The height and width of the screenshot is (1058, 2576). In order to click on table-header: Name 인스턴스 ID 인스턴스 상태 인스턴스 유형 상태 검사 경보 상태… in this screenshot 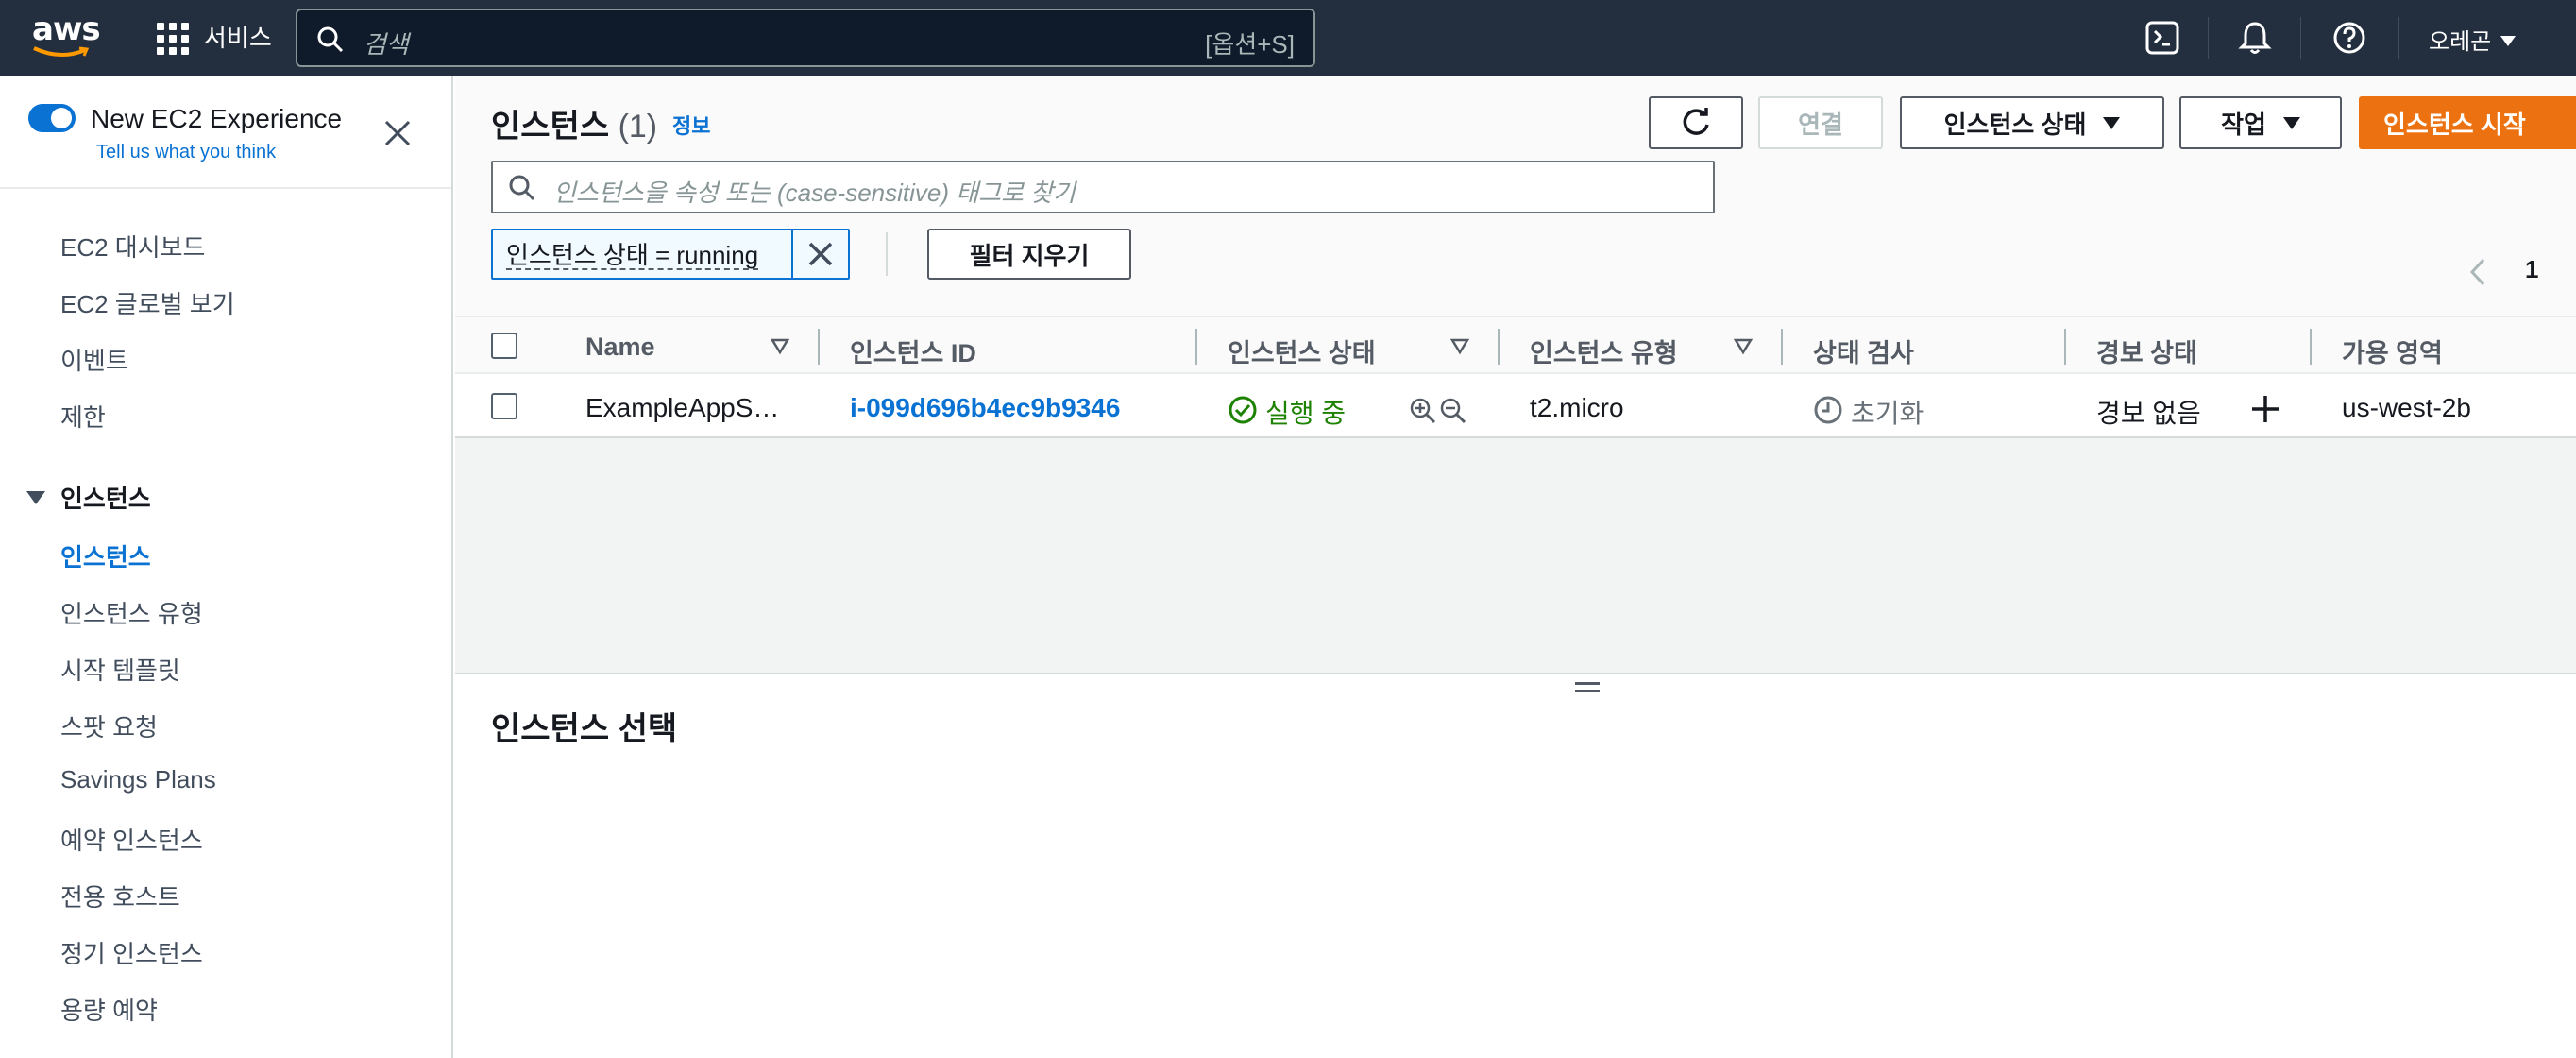, I will do `click(1515, 345)`.